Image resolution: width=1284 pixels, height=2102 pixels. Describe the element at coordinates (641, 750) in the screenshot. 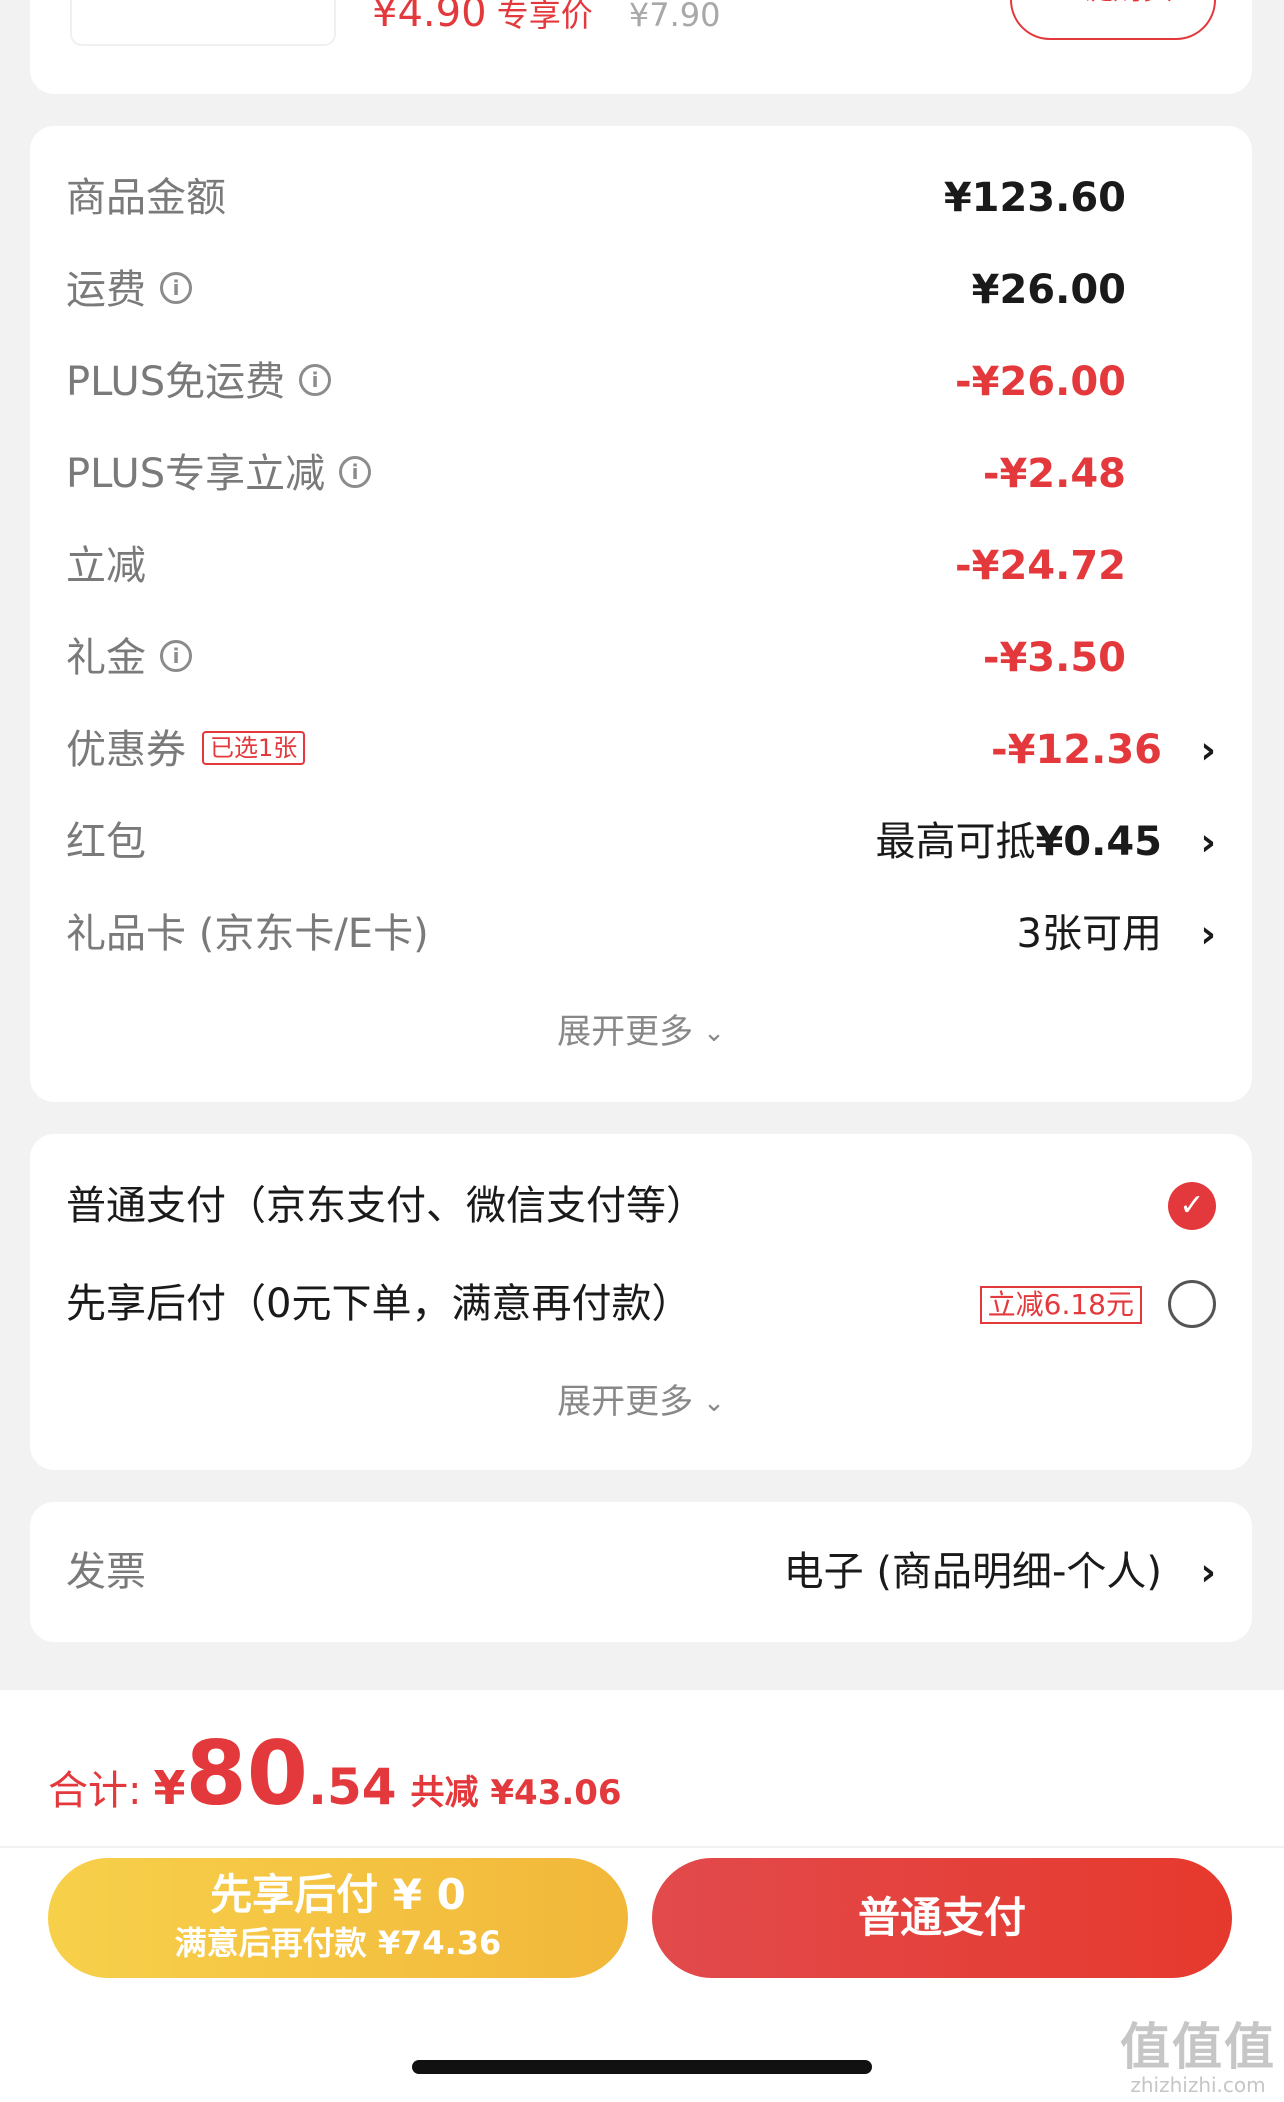

I see `summary-row-coupon: 优惠券 已选1张 -¥12.36 ›` at that location.